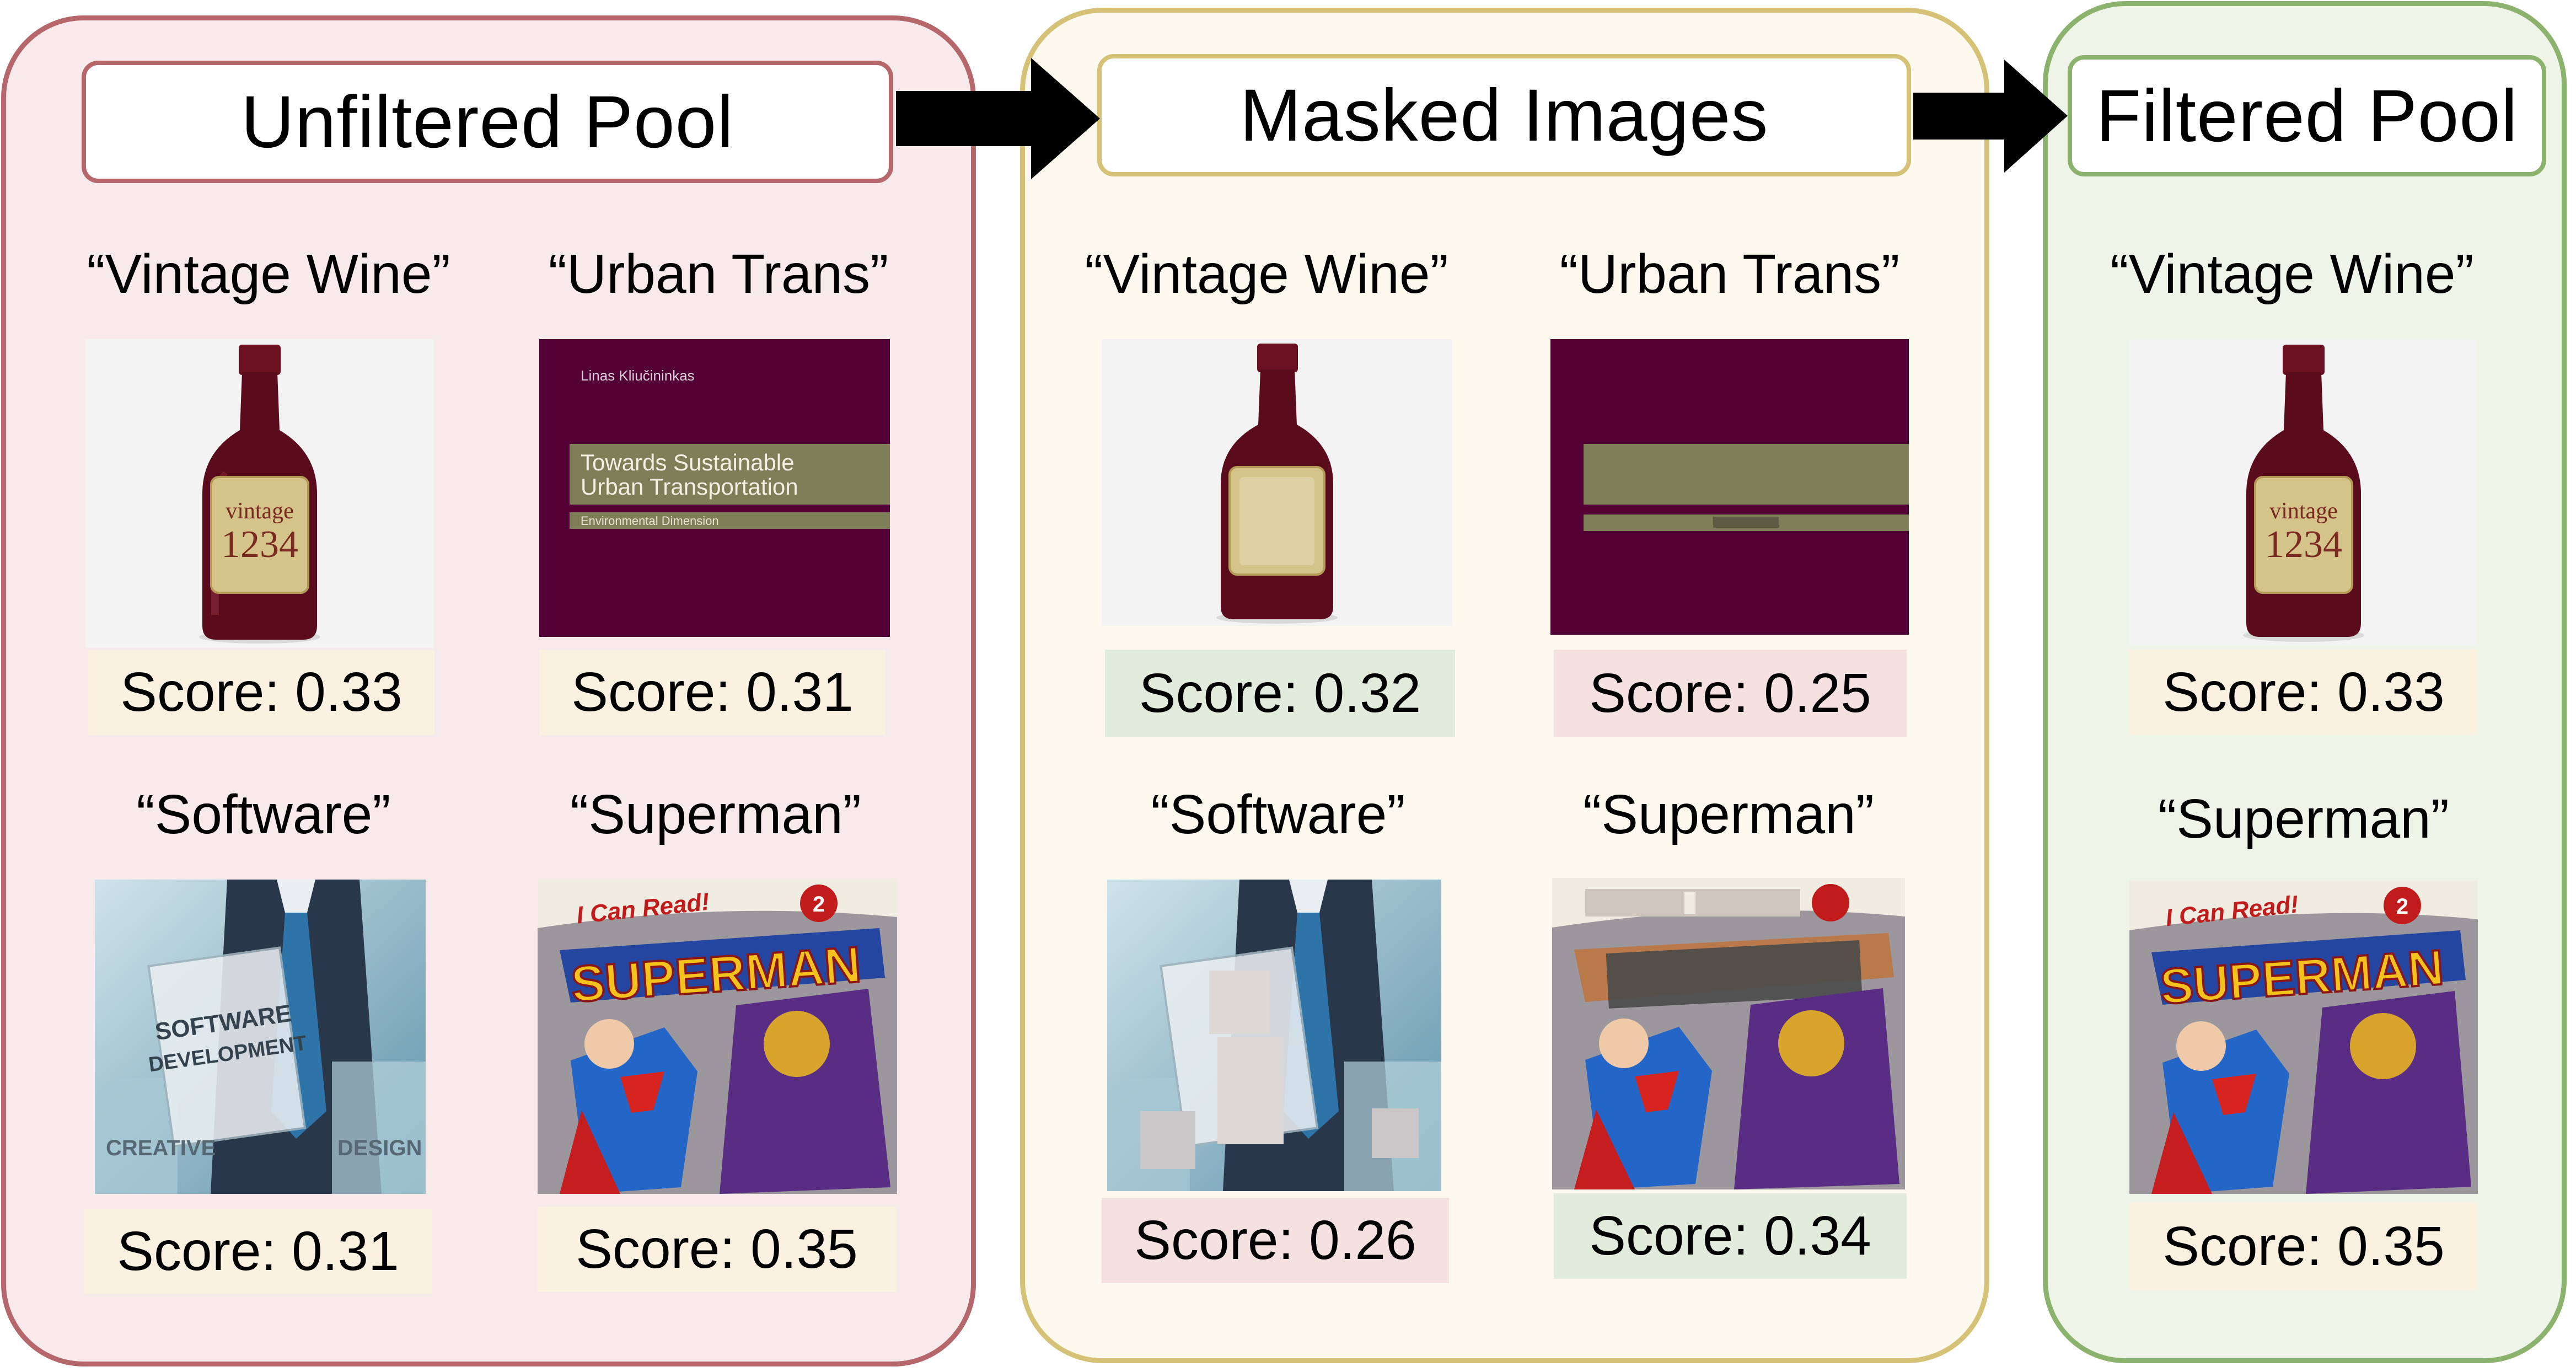  What do you see at coordinates (1729, 1033) in the screenshot?
I see `masked-superman-comic-image` at bounding box center [1729, 1033].